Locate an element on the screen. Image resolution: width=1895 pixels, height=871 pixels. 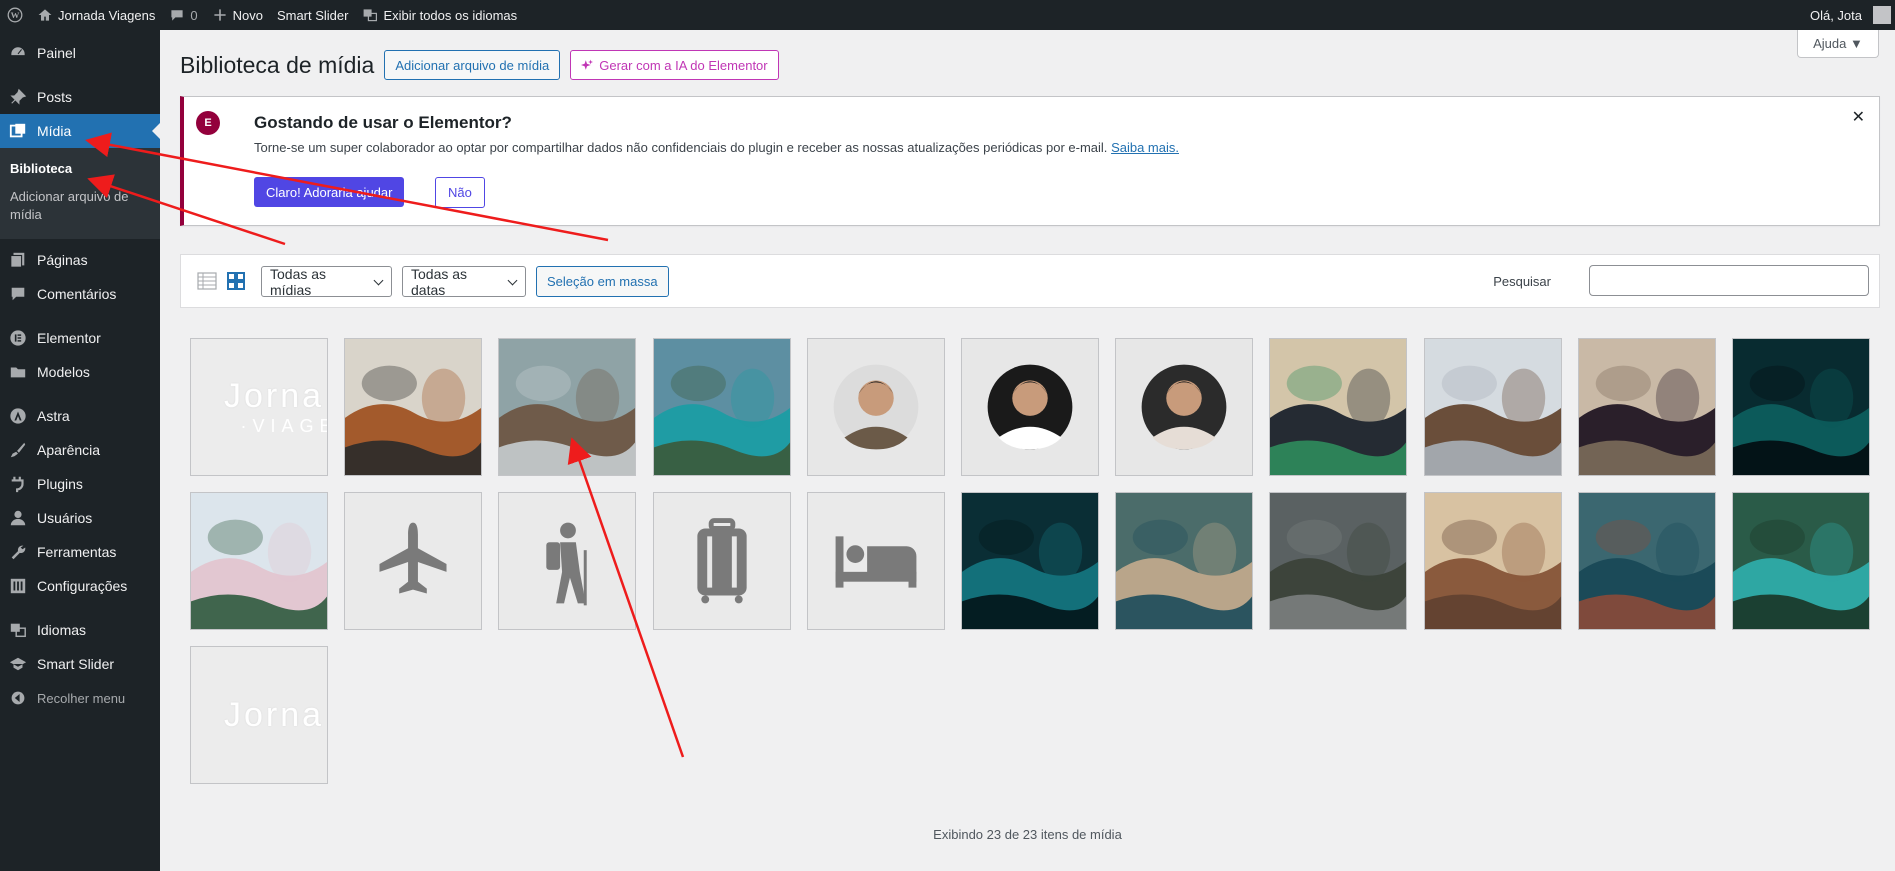
comments-link: 0 is located at coordinates (183, 15).